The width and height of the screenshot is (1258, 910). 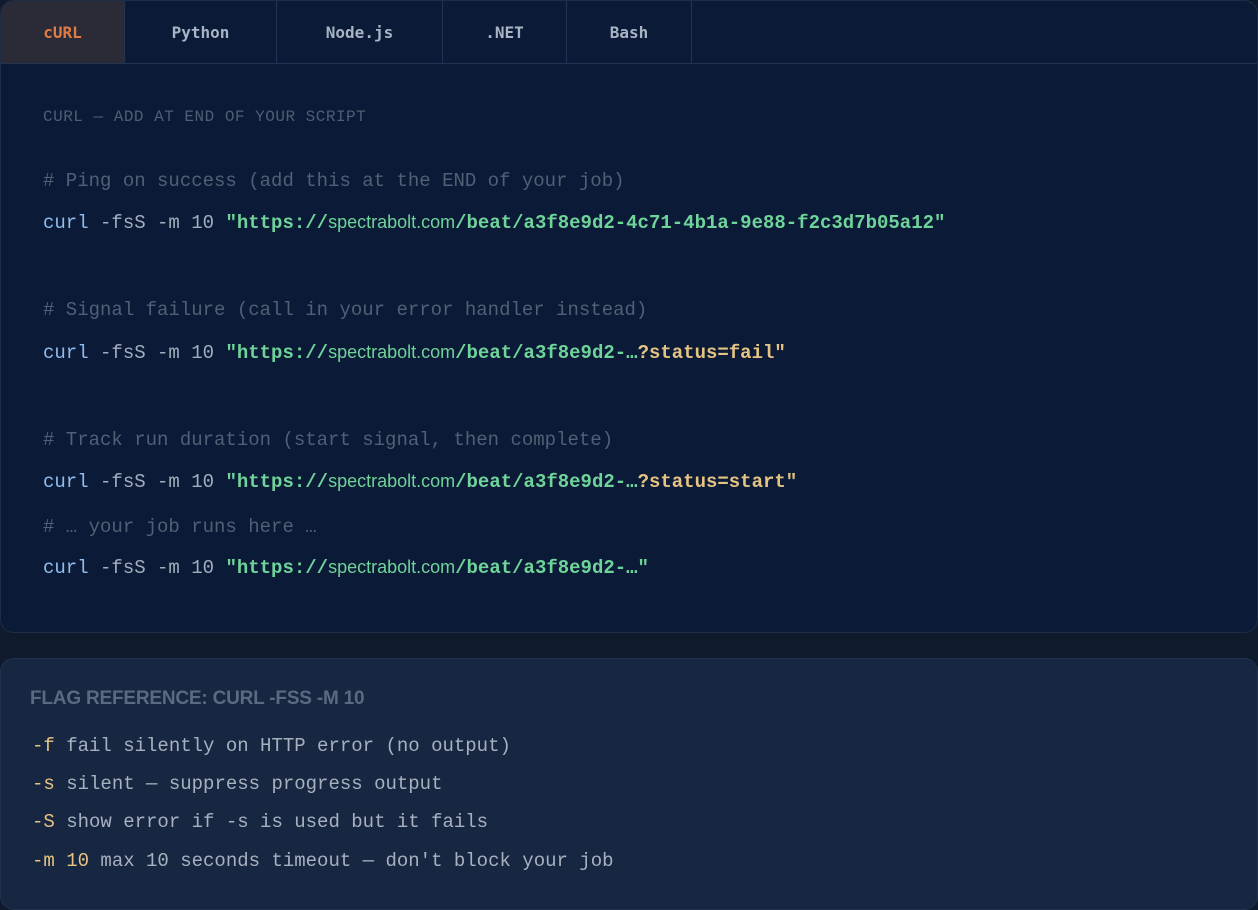 What do you see at coordinates (201, 32) in the screenshot?
I see `tab-python: Python` at bounding box center [201, 32].